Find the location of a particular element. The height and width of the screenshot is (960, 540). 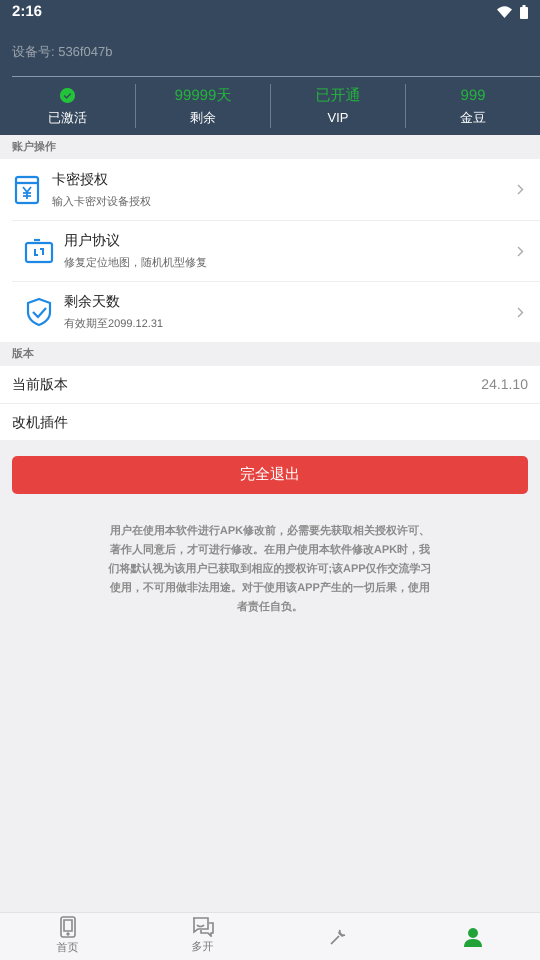

stat-label: VIP is located at coordinates (338, 117).